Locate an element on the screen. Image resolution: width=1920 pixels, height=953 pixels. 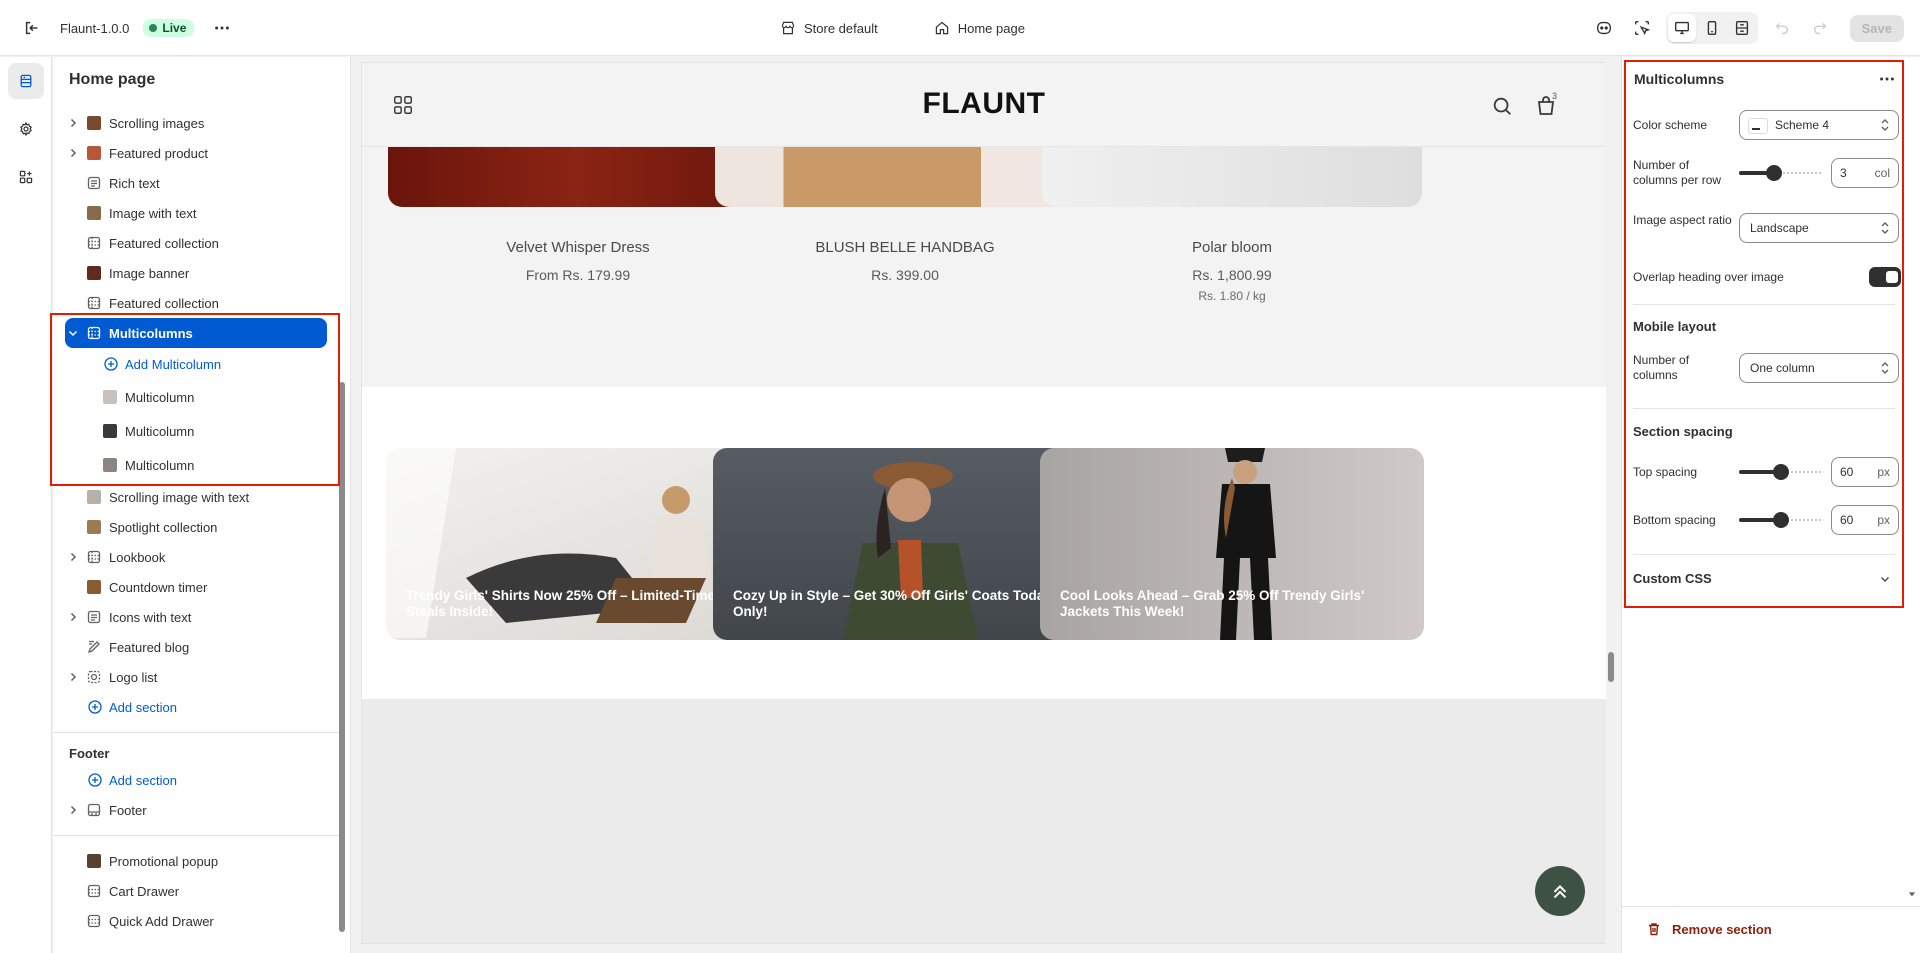
mobile-columns-select: One column is located at coordinates (1819, 368).